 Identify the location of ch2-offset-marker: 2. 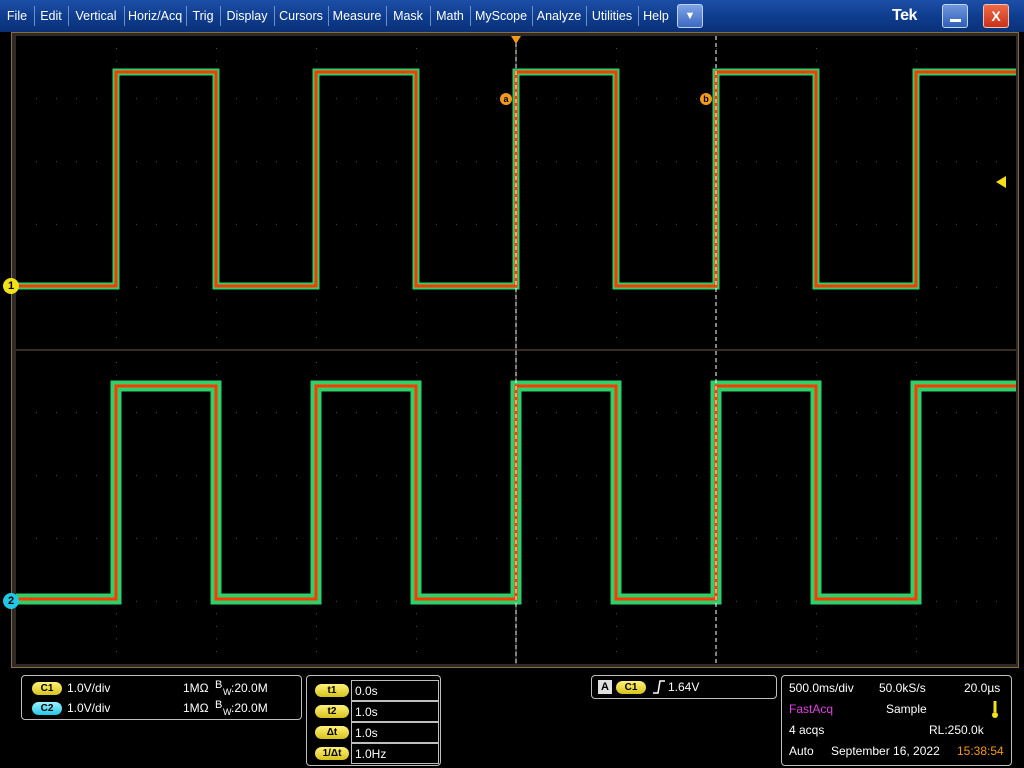
(11, 601).